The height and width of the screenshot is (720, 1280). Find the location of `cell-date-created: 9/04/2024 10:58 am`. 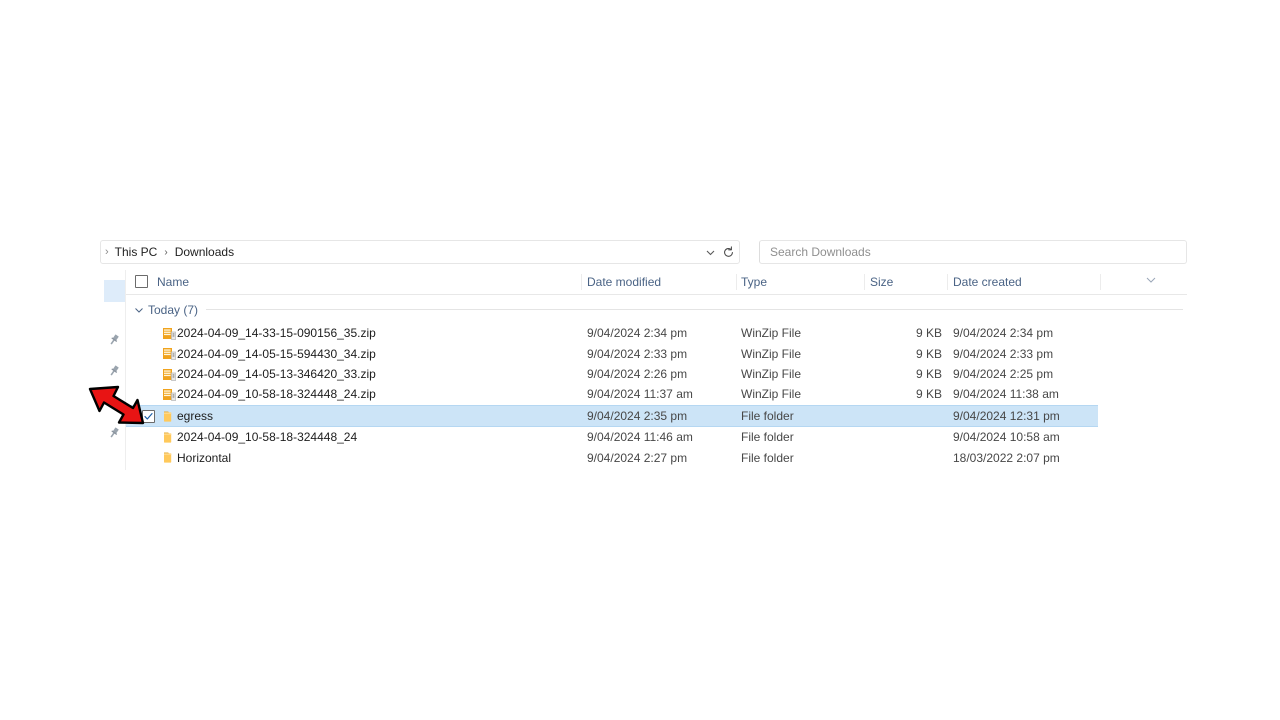

cell-date-created: 9/04/2024 10:58 am is located at coordinates (1006, 437).